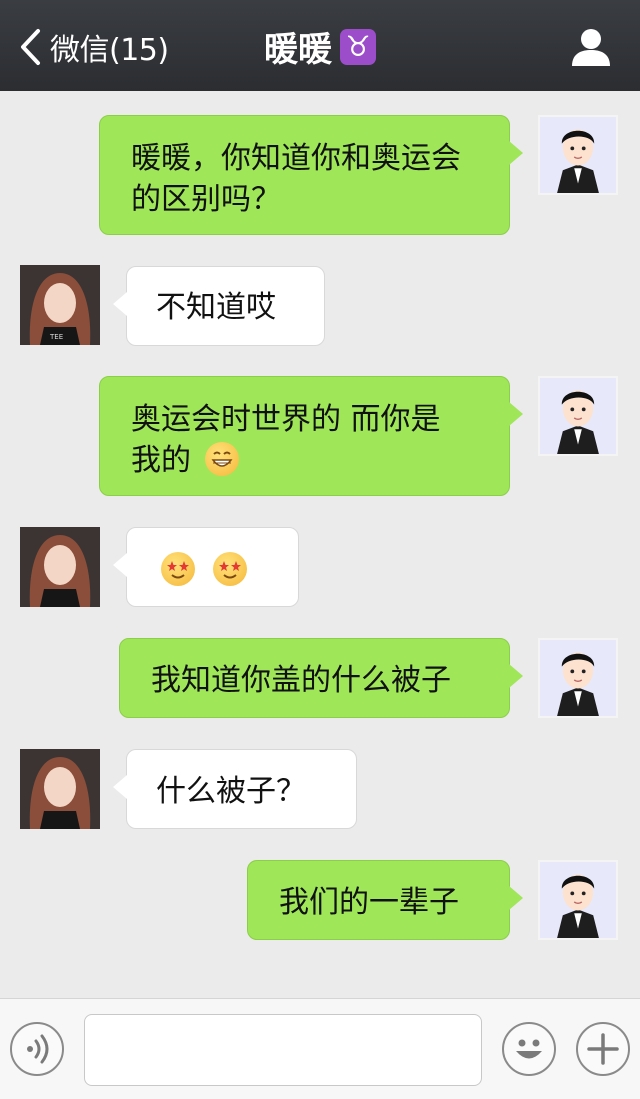  I want to click on voice-button, so click(37, 1049).